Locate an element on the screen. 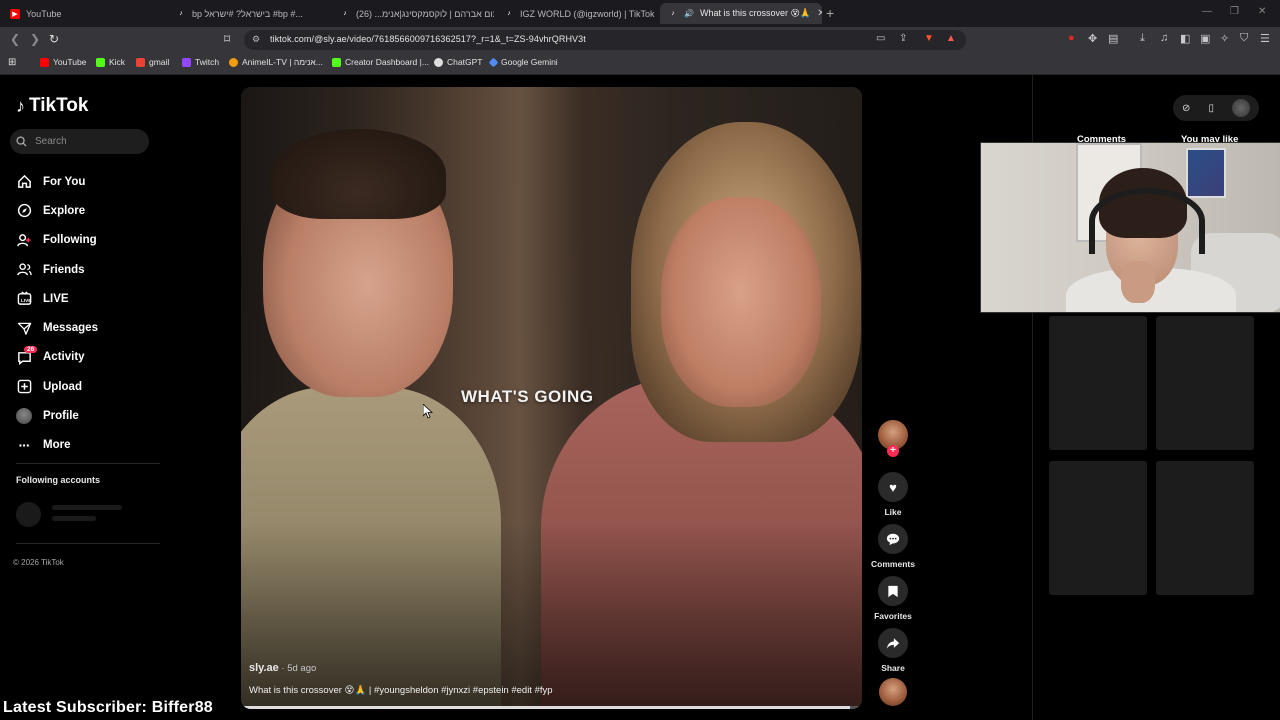  animeil-icon is located at coordinates (233, 62).